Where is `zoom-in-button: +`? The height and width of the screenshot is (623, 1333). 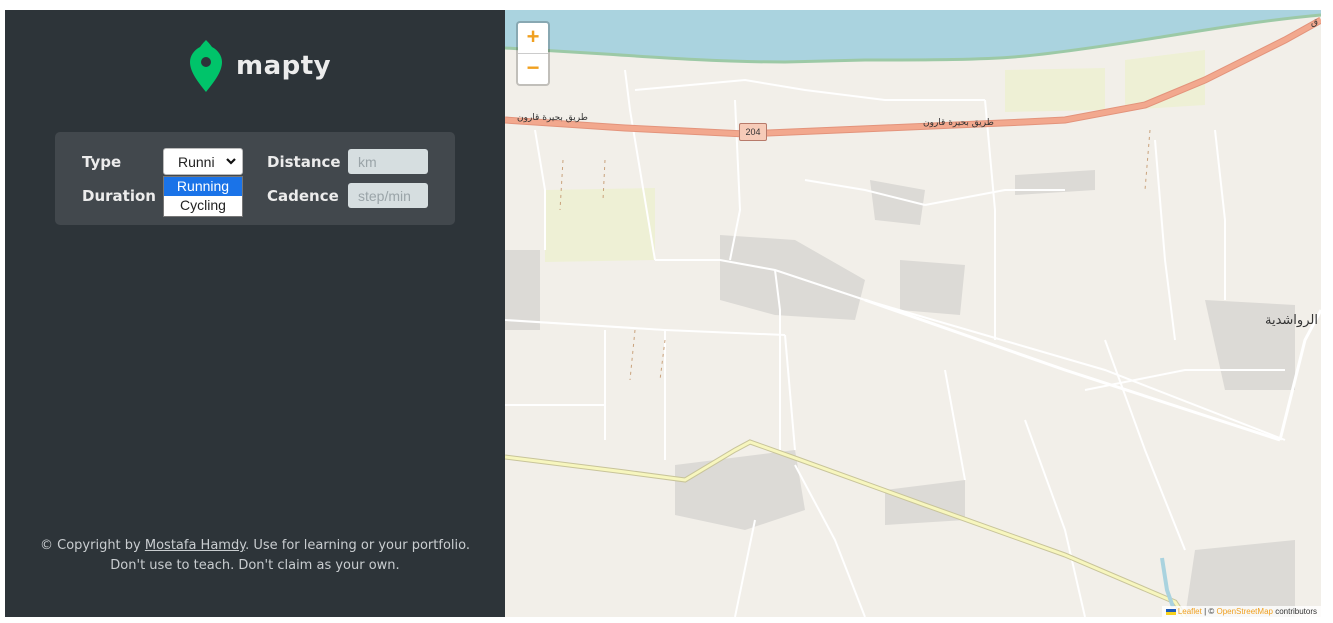
zoom-in-button: + is located at coordinates (533, 38).